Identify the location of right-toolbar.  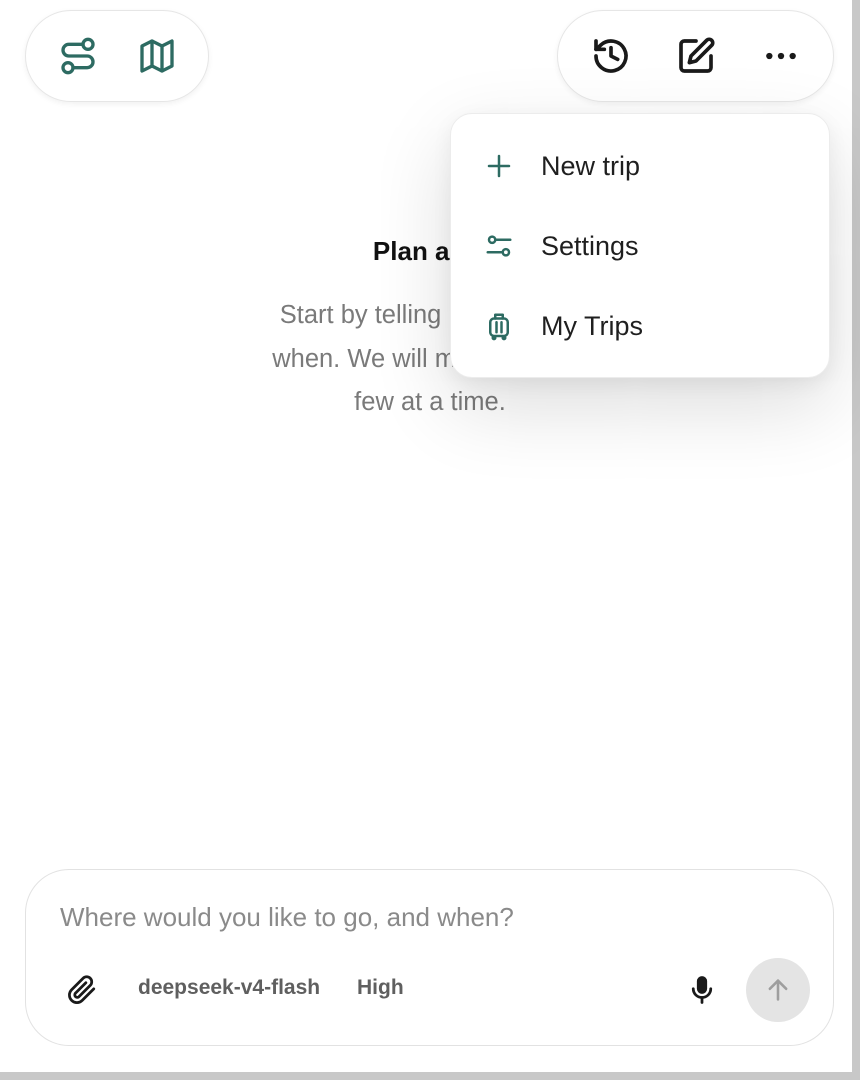
(695, 56).